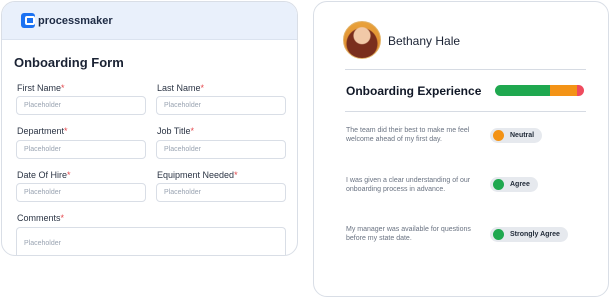  I want to click on comments-textarea: Placeholder, so click(151, 241).